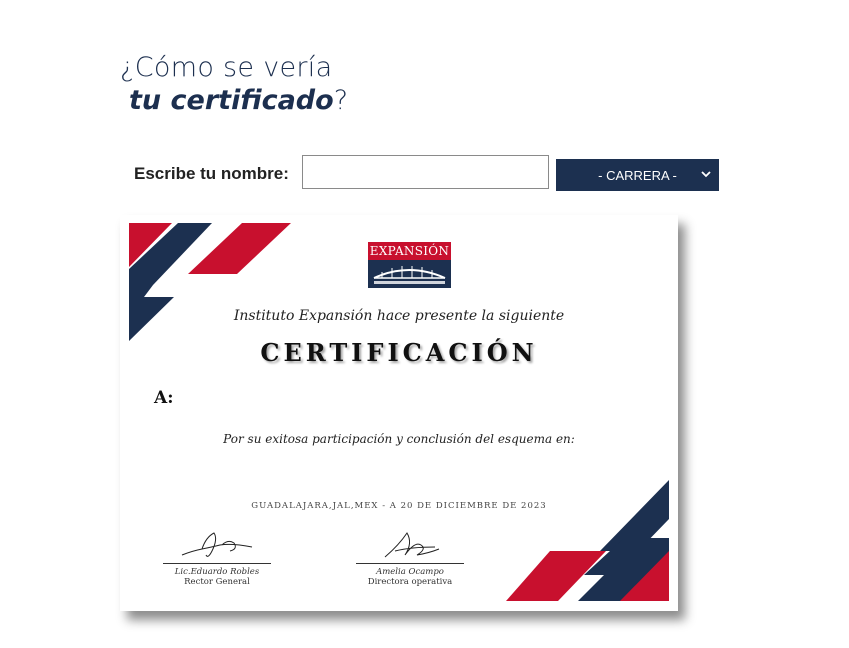 This screenshot has width=849, height=648. Describe the element at coordinates (410, 572) in the screenshot. I see `signer-name: Amelia Ocampo` at that location.